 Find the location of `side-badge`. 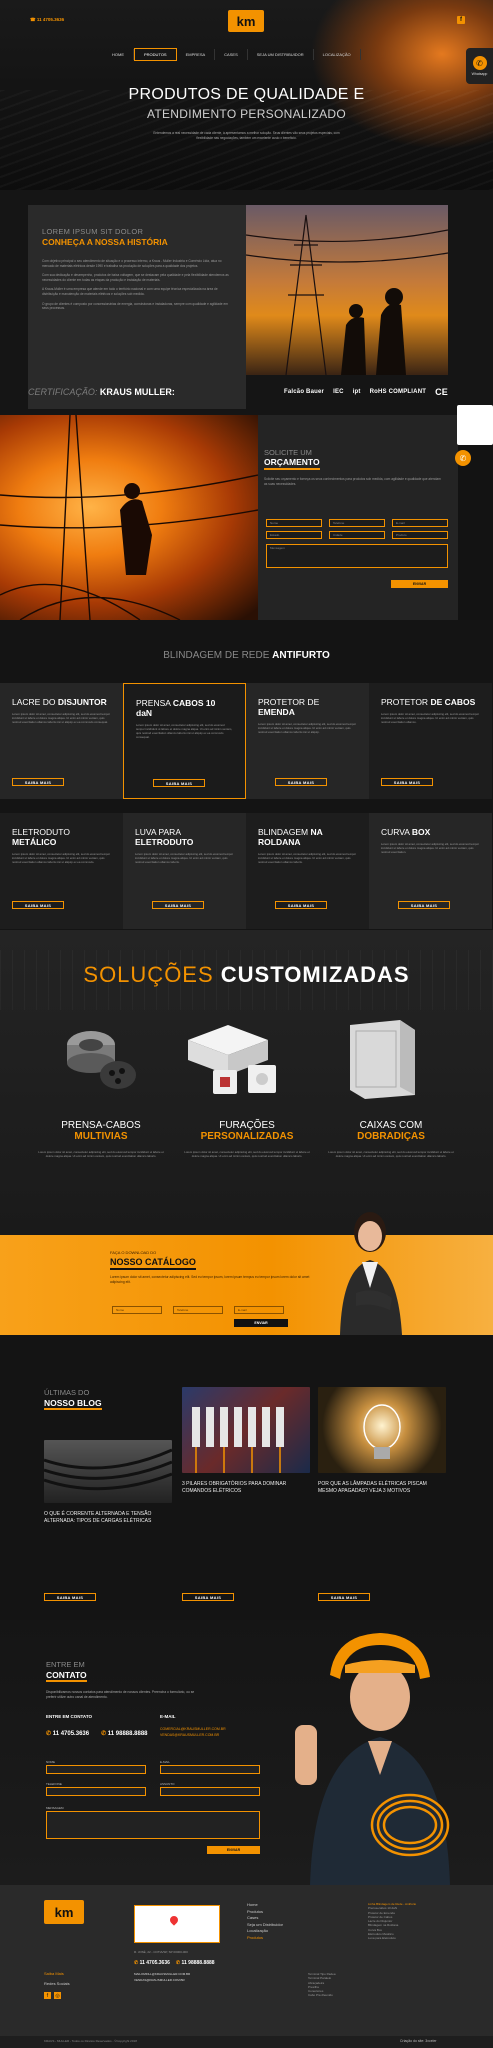

side-badge is located at coordinates (475, 425).